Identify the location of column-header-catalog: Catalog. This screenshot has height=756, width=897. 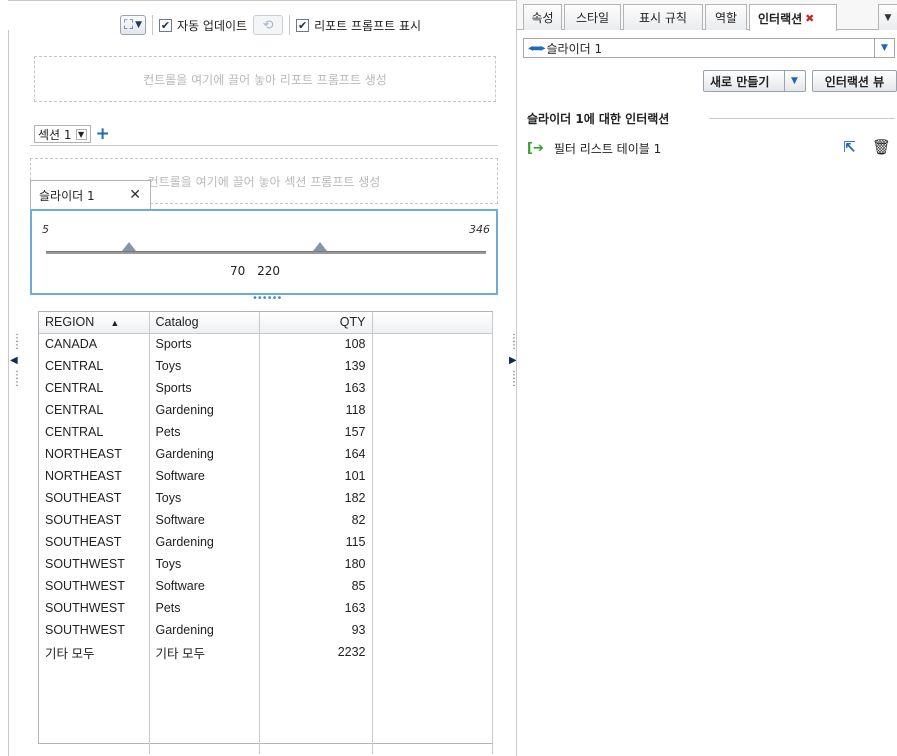
(204, 323).